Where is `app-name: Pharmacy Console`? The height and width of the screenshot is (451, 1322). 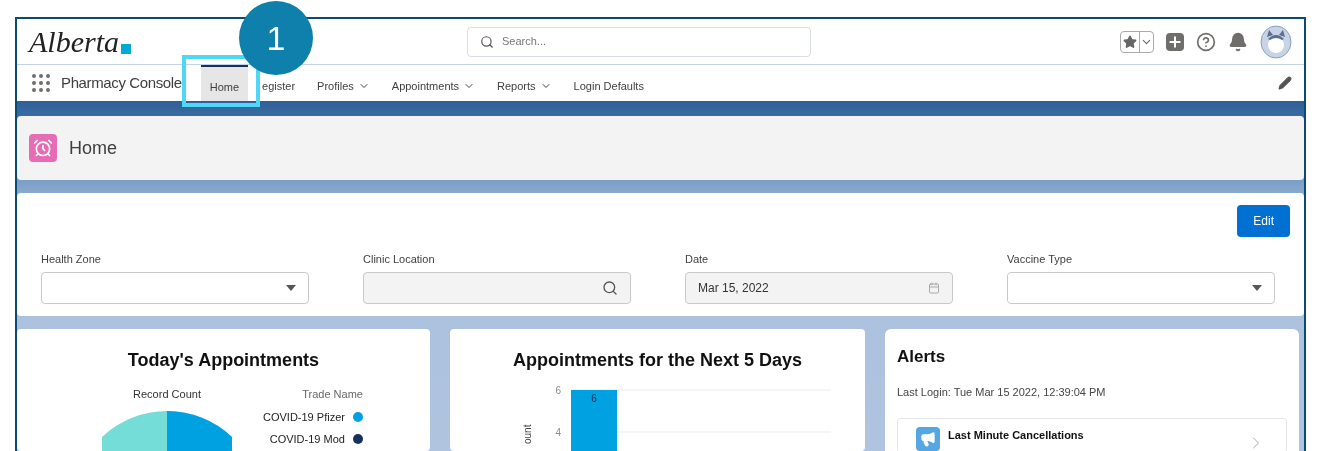
app-name: Pharmacy Console is located at coordinates (121, 82).